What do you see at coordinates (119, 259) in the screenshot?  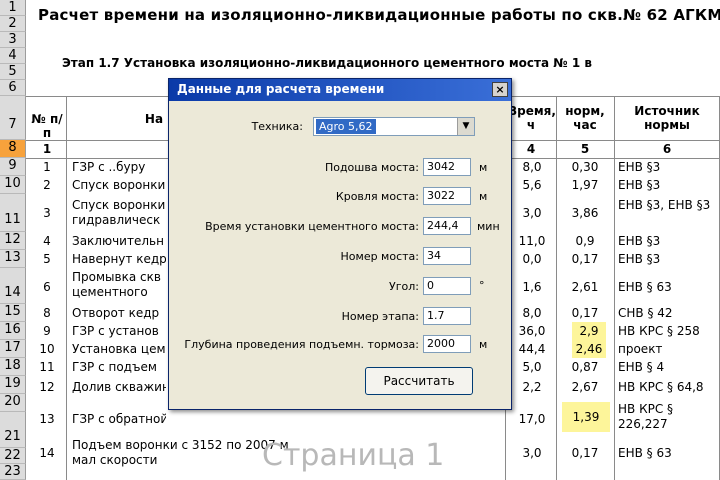 I see `cell-name: Навернут кедр` at bounding box center [119, 259].